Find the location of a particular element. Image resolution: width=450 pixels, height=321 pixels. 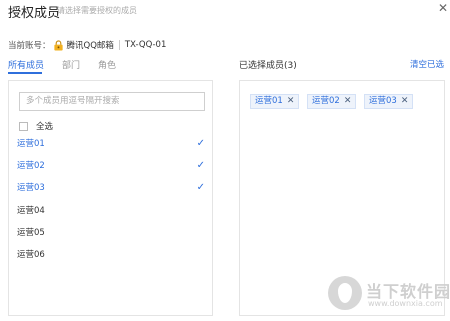

member-name: 运营06 is located at coordinates (31, 255).